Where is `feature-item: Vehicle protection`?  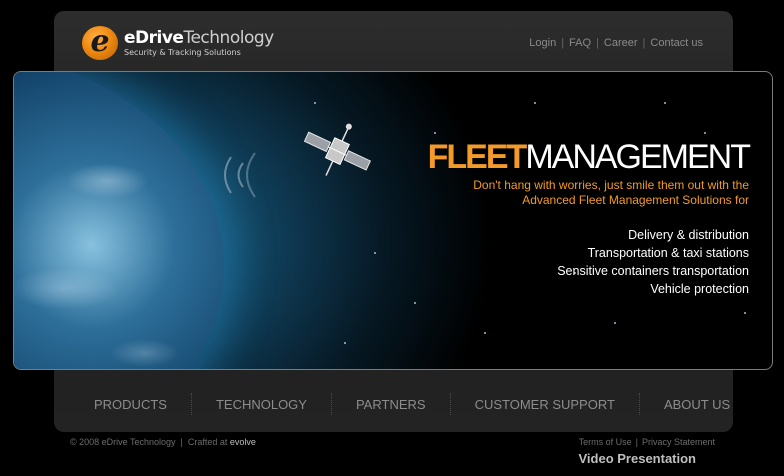 feature-item: Vehicle protection is located at coordinates (699, 289).